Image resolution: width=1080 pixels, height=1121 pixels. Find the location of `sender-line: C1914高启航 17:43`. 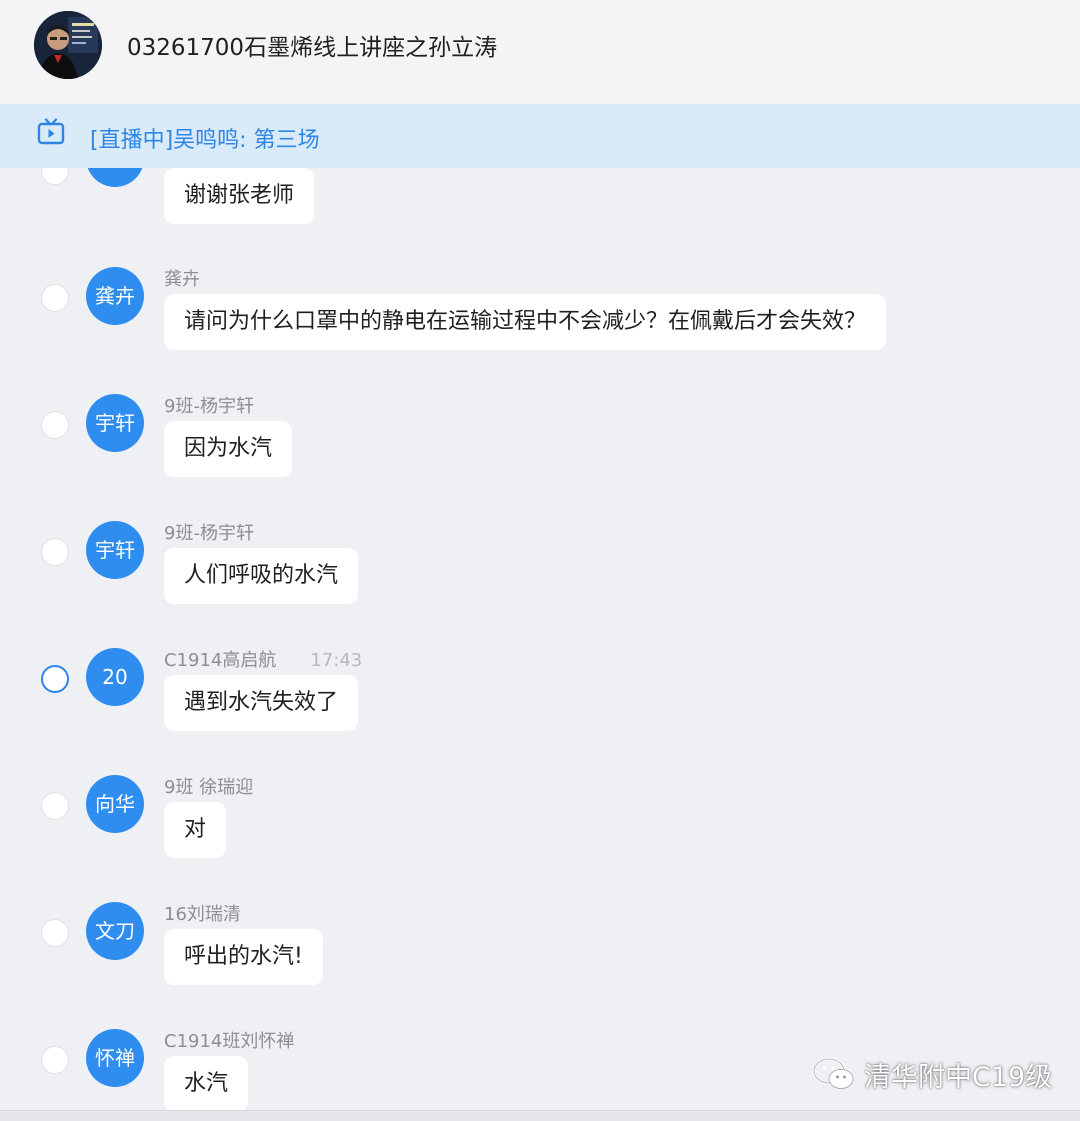

sender-line: C1914高启航 17:43 is located at coordinates (263, 659).